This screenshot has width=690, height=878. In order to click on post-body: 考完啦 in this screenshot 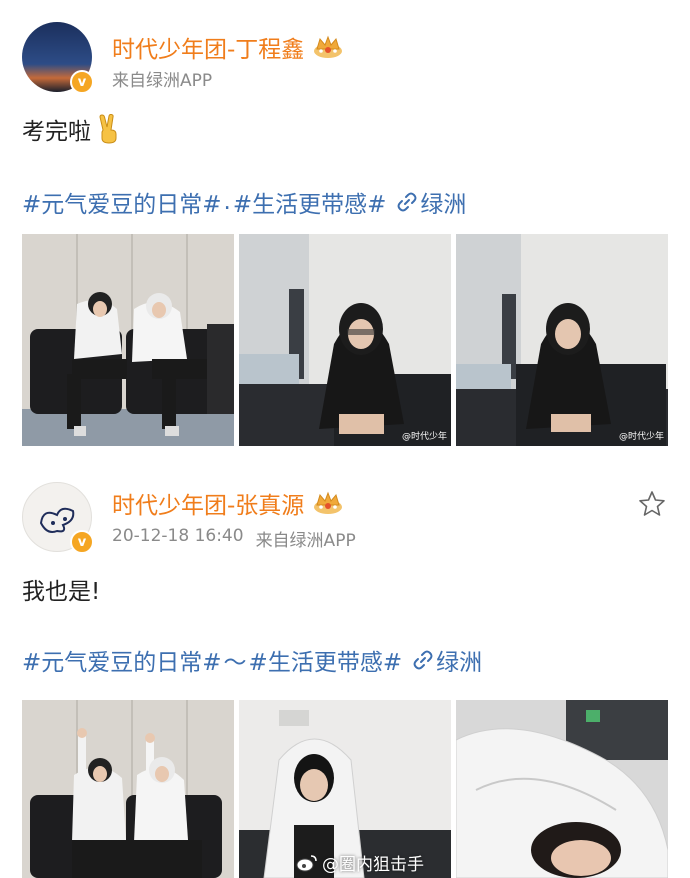, I will do `click(72, 129)`.